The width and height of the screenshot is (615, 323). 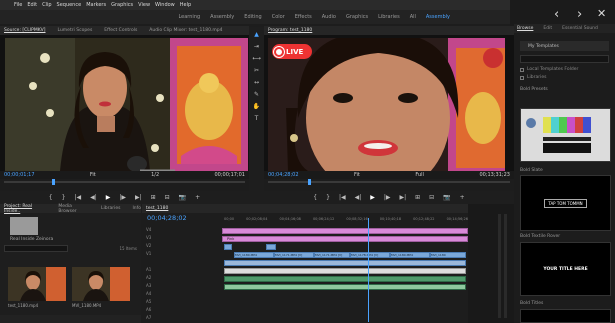 What do you see at coordinates (431, 197) in the screenshot?
I see `extract-icon: ⊟` at bounding box center [431, 197].